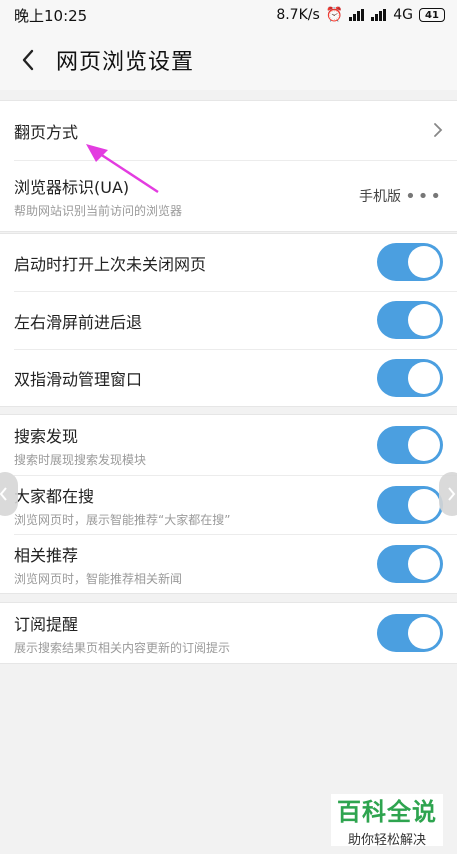 This screenshot has width=457, height=854. Describe the element at coordinates (9, 494) in the screenshot. I see `left-edge-swipe-handle` at that location.